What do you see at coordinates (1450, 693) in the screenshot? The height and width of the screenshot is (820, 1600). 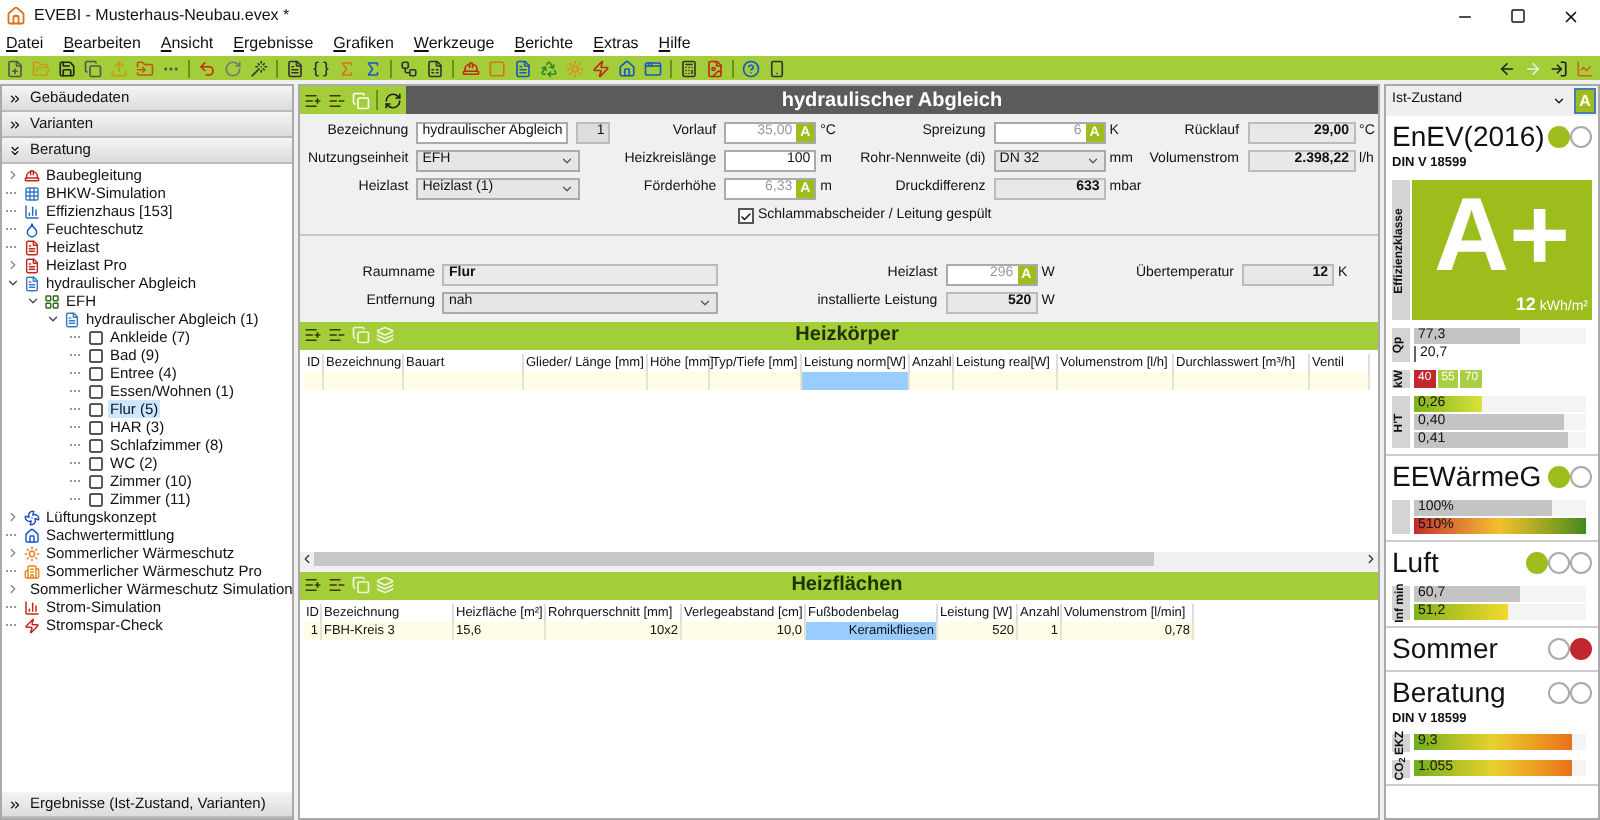 I see `section-title: Beratung` at bounding box center [1450, 693].